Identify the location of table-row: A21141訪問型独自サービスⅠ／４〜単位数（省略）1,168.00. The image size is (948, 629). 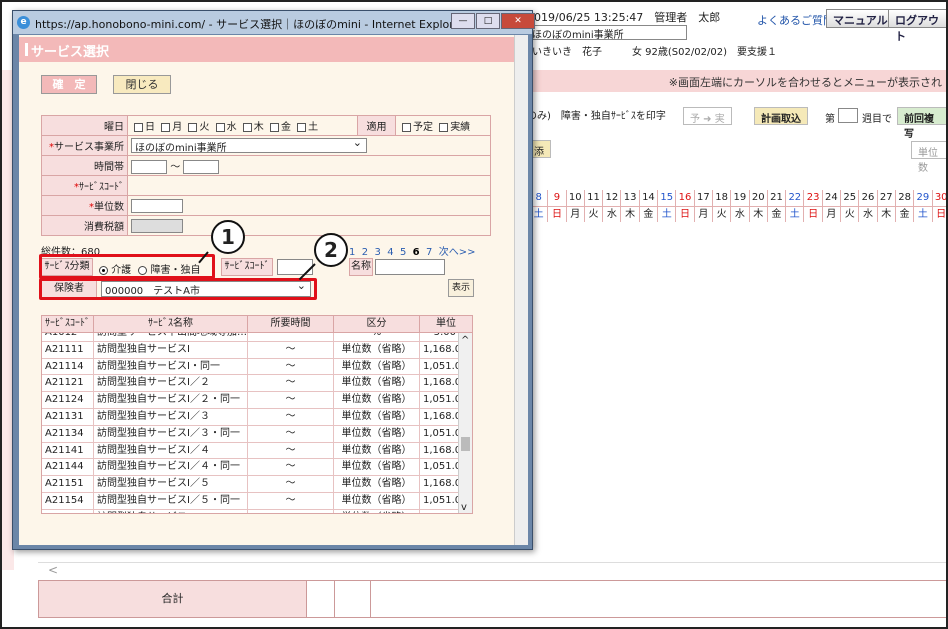
(257, 451).